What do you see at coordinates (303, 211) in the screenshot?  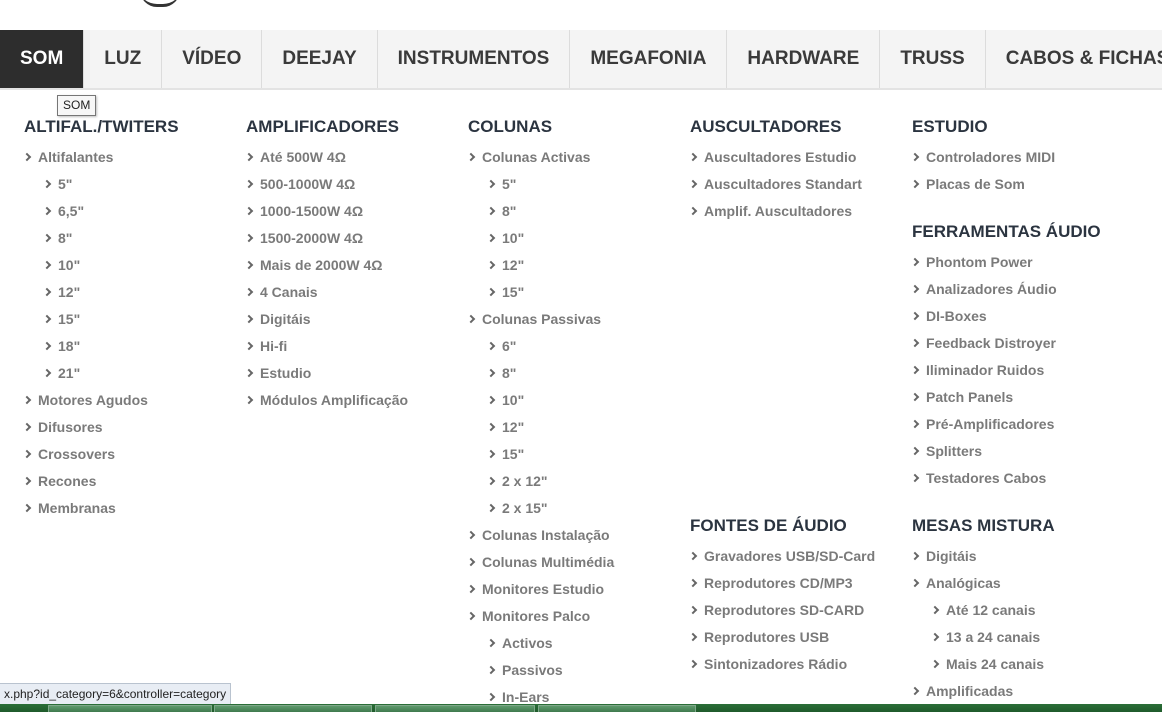 I see `menu-item: 1000-1500W 4Ω` at bounding box center [303, 211].